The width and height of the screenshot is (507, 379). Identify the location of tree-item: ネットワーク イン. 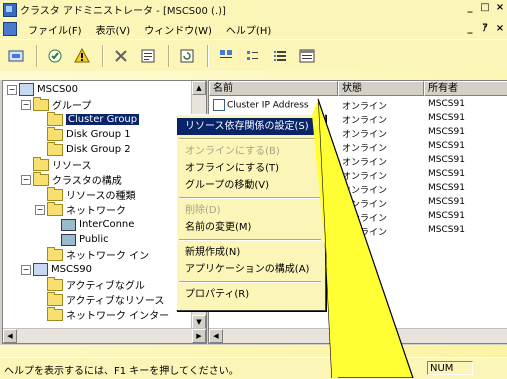
(92, 254).